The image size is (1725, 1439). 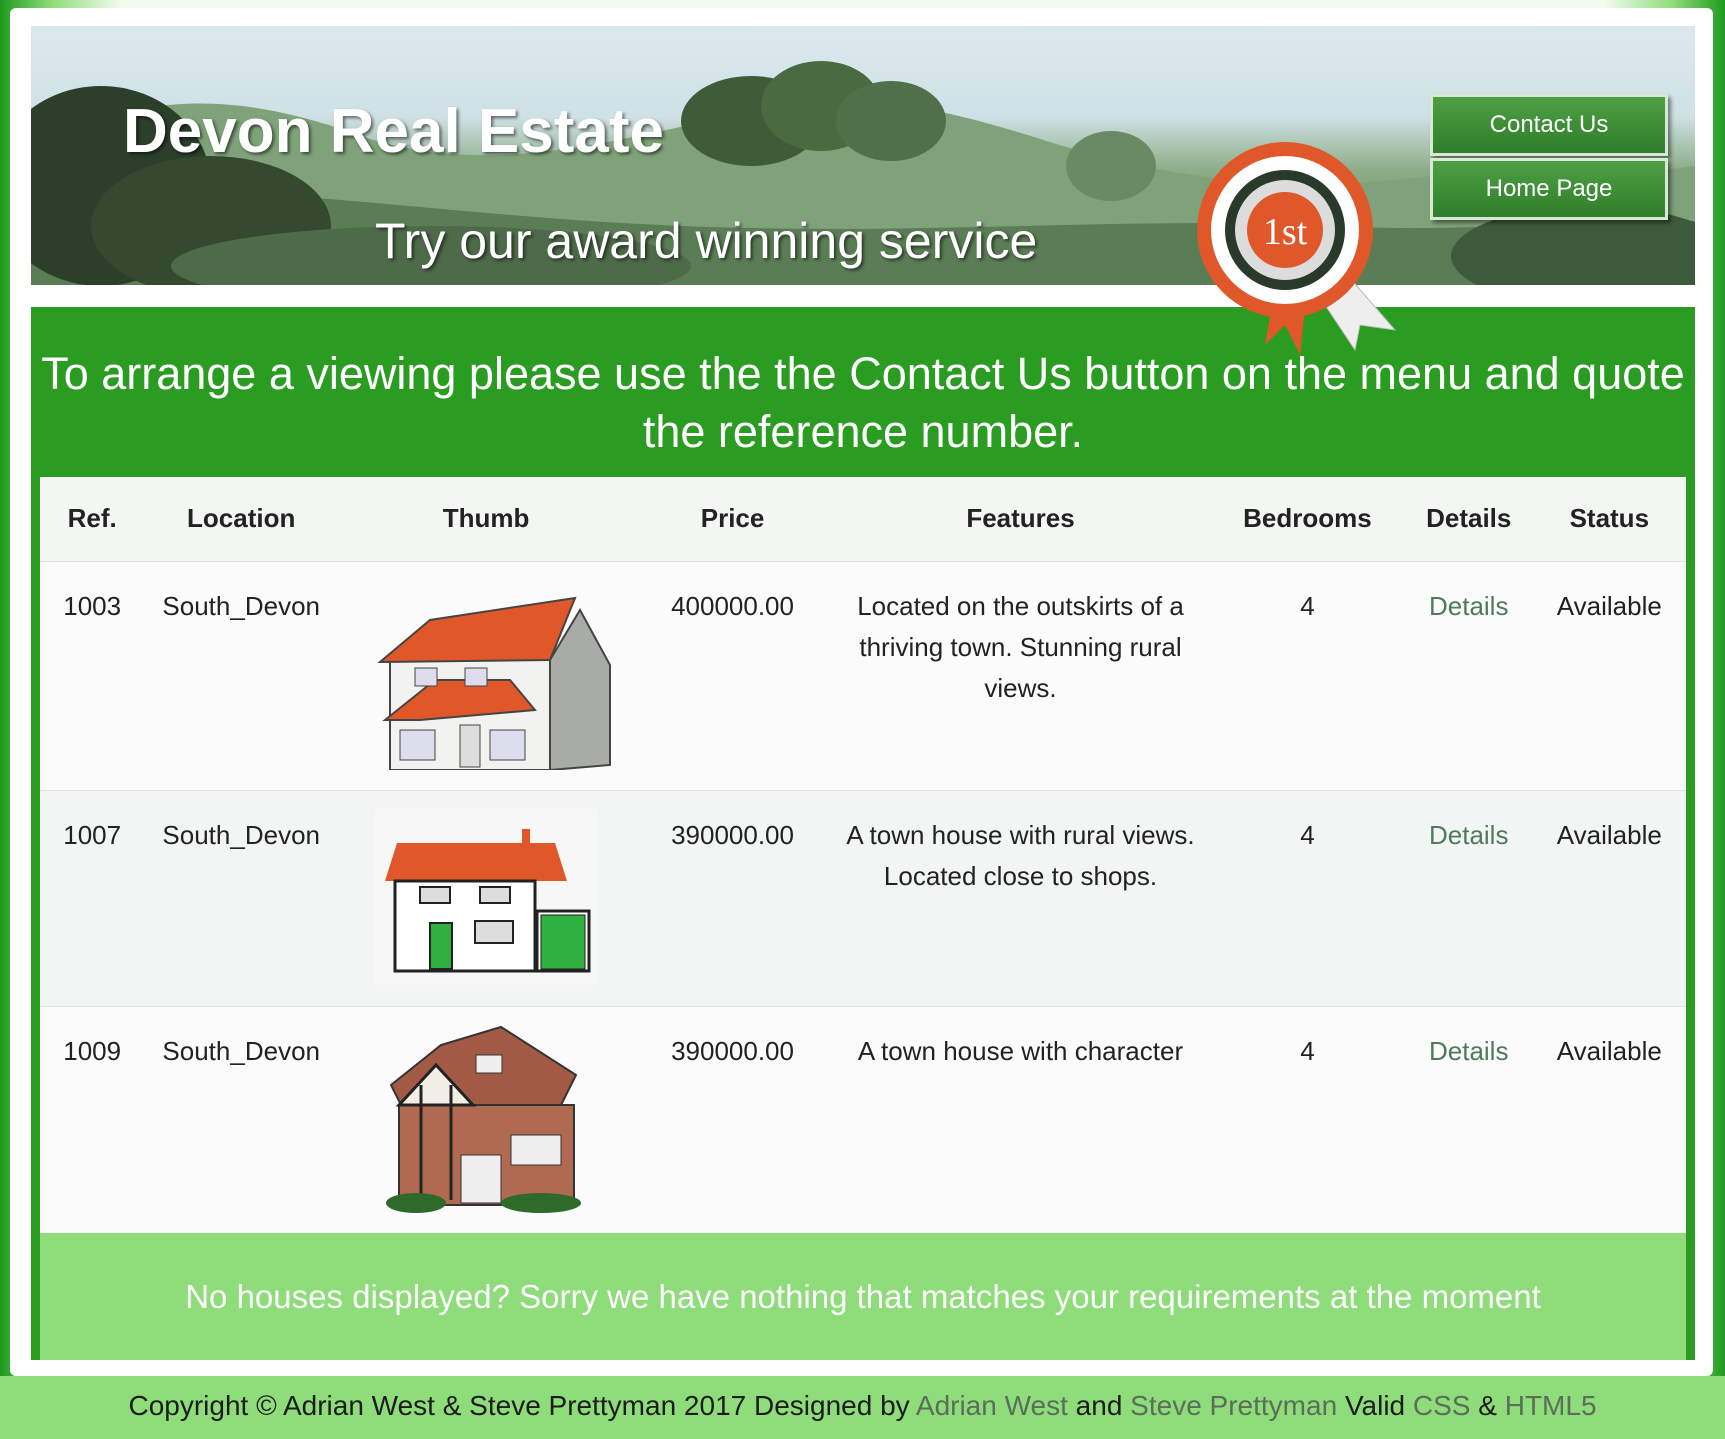 I want to click on cell-features: A town house with character, so click(x=1020, y=1050).